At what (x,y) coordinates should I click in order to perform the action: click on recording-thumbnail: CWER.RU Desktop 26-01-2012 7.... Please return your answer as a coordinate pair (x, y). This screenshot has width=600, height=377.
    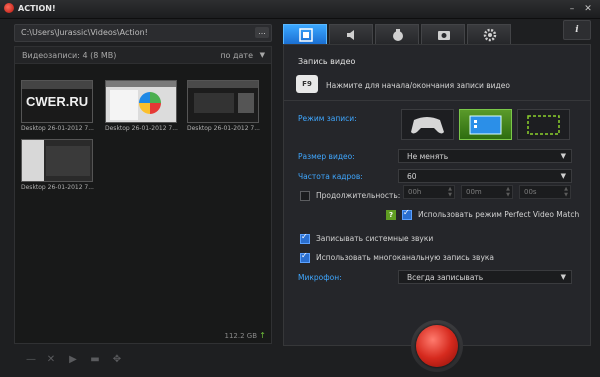
    Looking at the image, I should click on (57, 110).